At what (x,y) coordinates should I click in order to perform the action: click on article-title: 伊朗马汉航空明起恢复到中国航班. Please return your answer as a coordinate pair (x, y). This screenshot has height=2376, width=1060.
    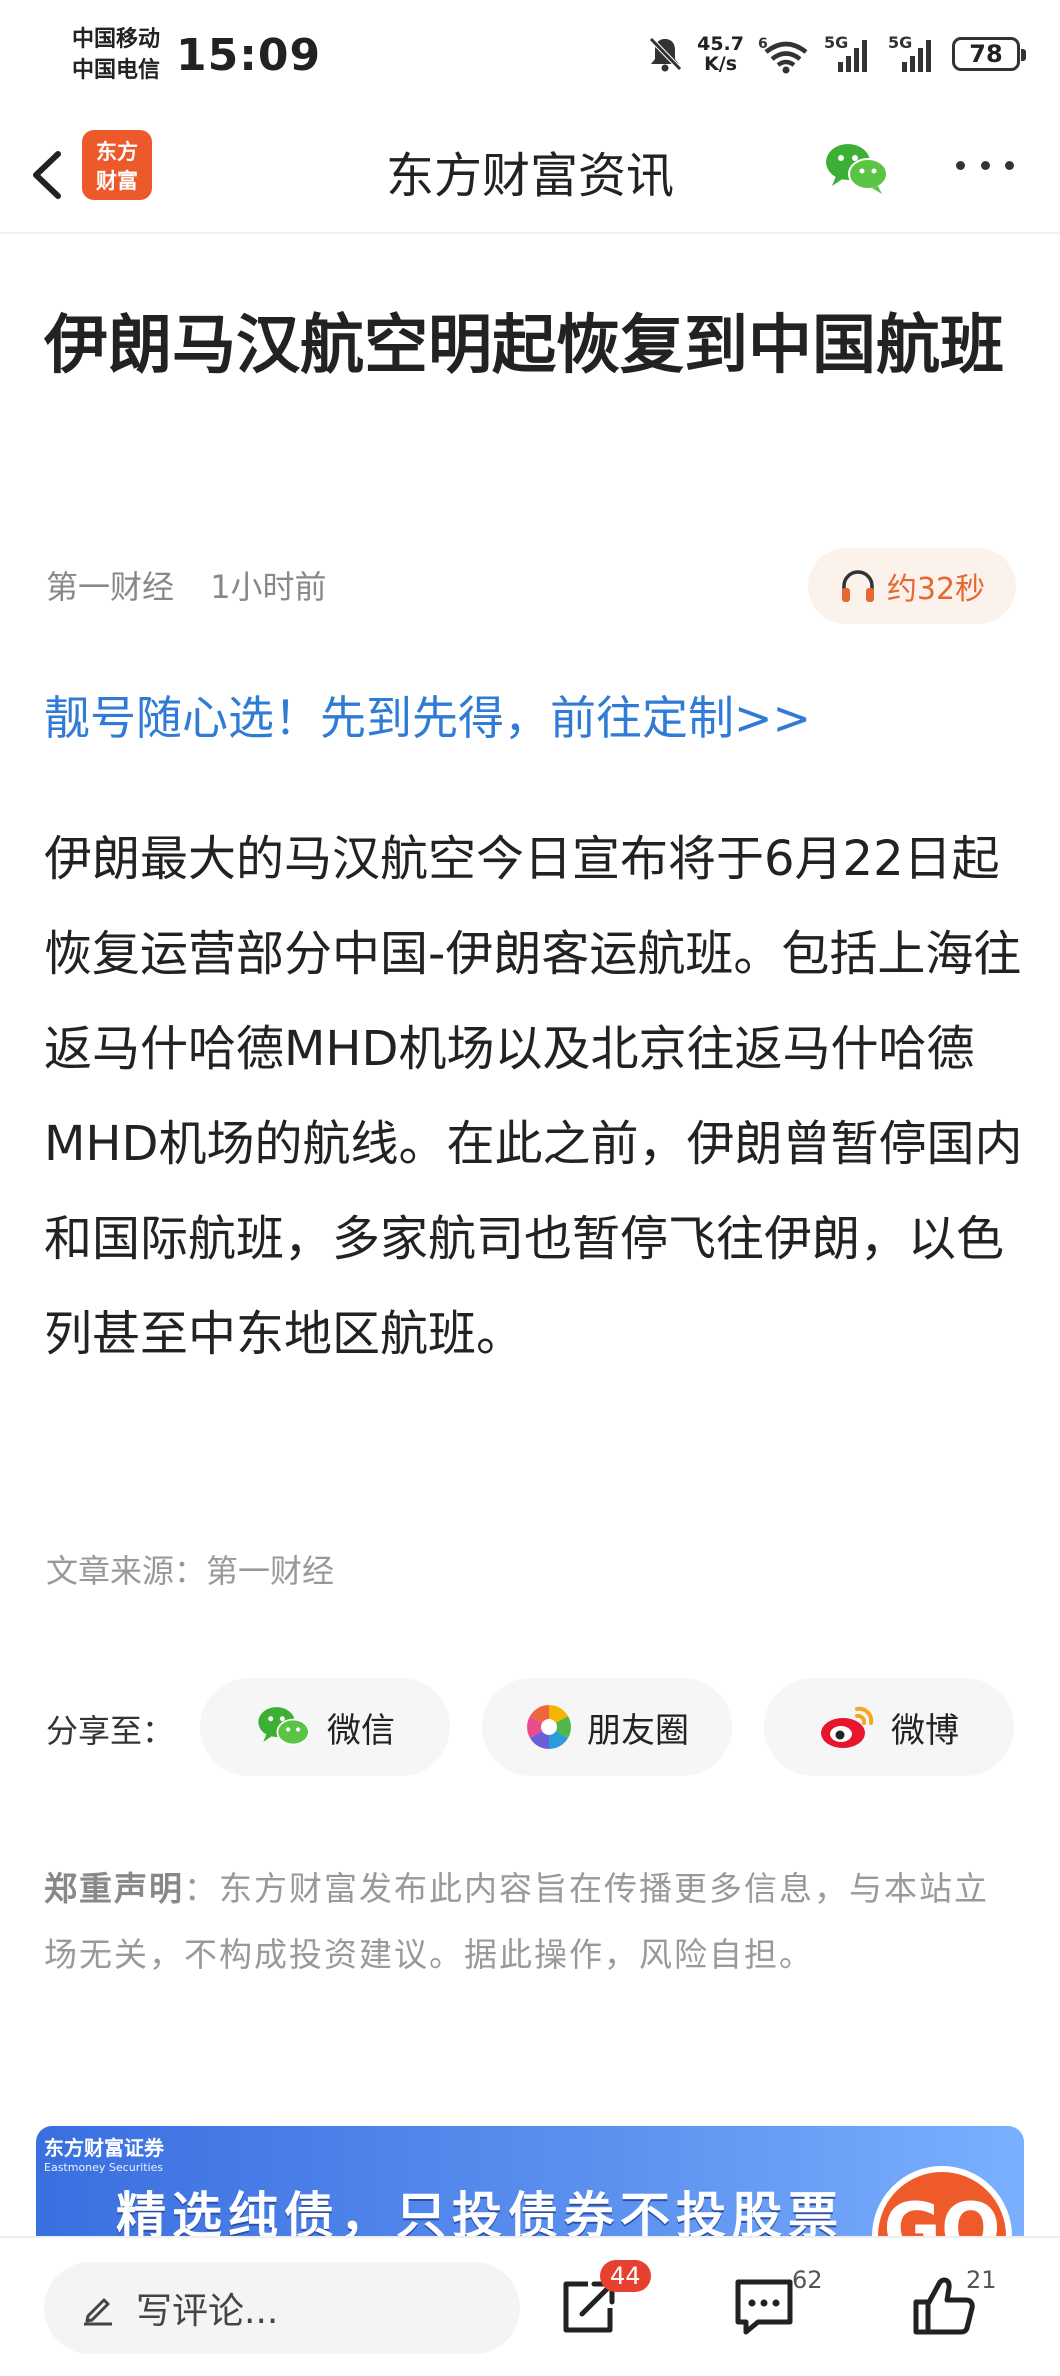
    Looking at the image, I should click on (524, 346).